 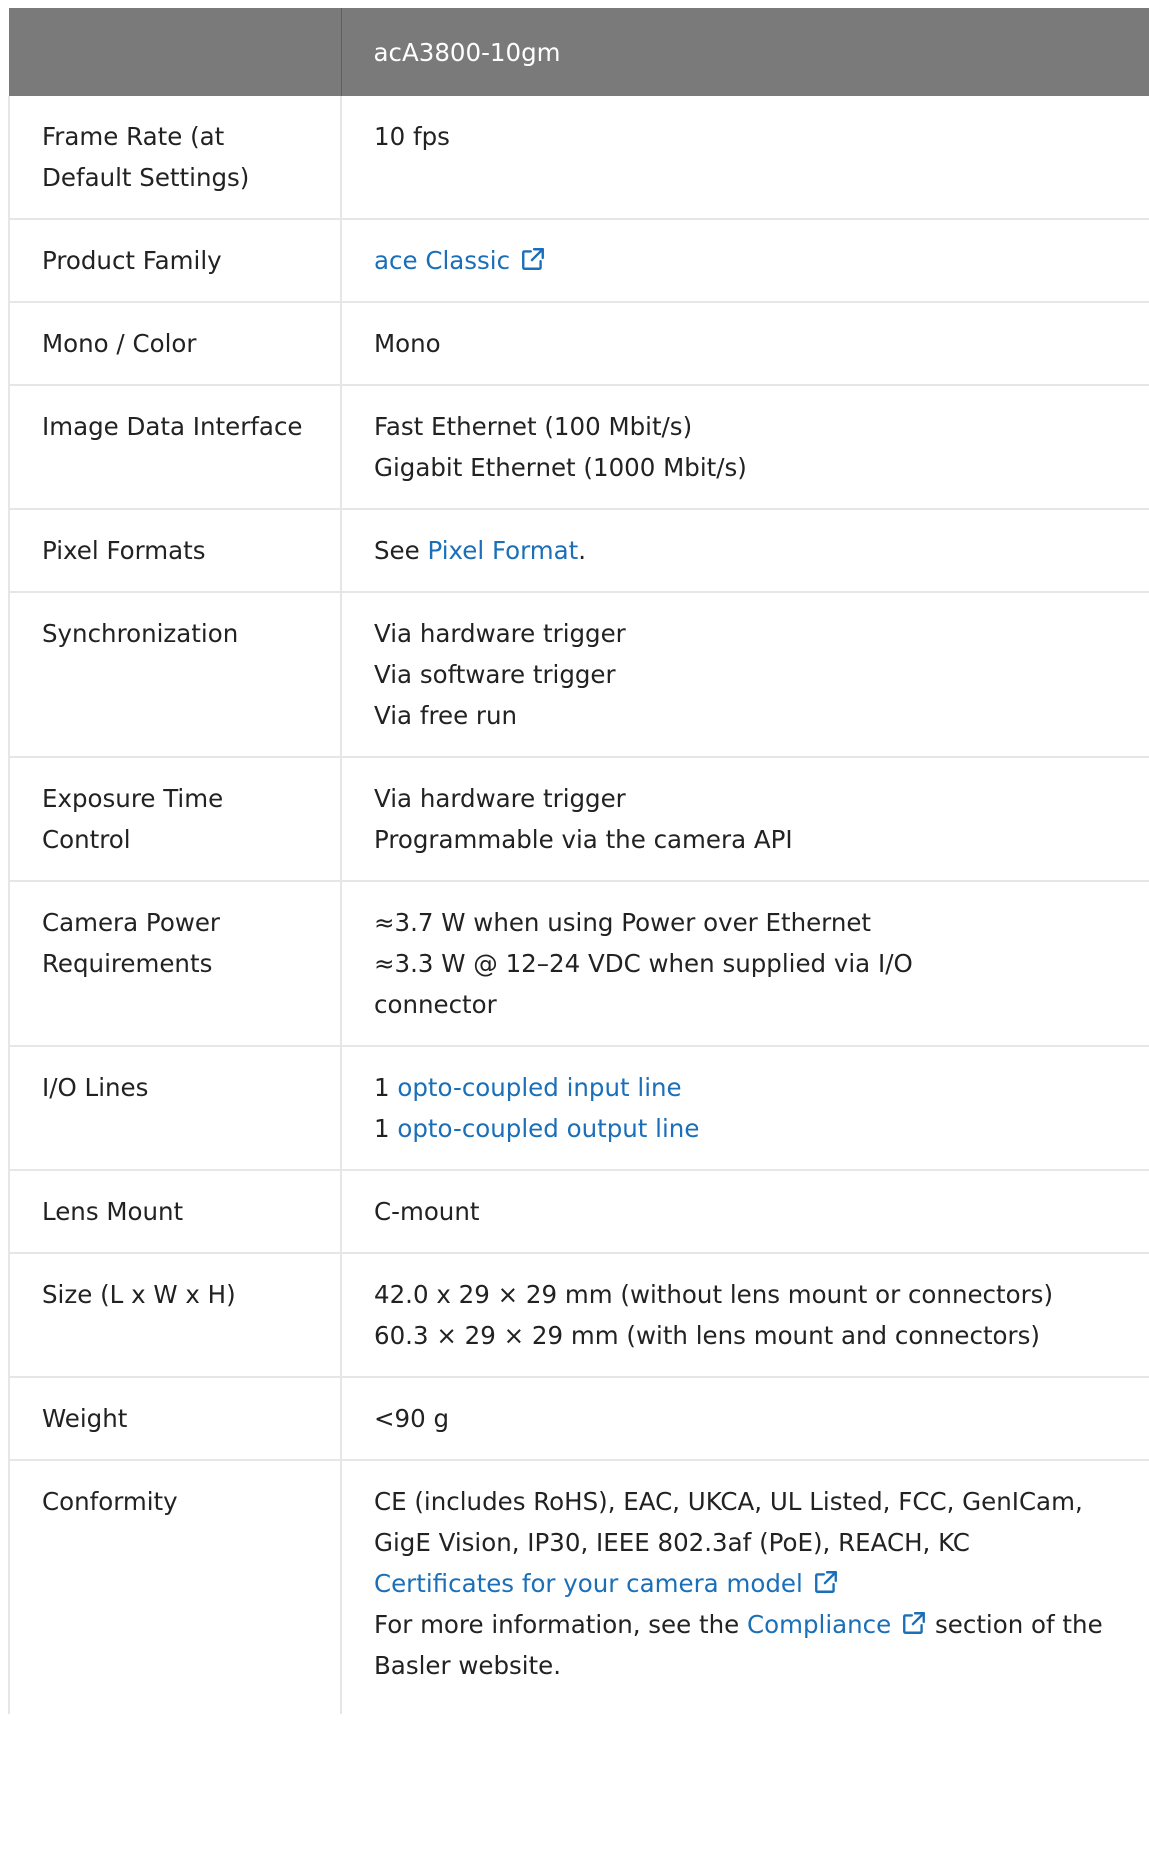 What do you see at coordinates (588, 1583) in the screenshot?
I see `certificates-link: Certificates for your camera model` at bounding box center [588, 1583].